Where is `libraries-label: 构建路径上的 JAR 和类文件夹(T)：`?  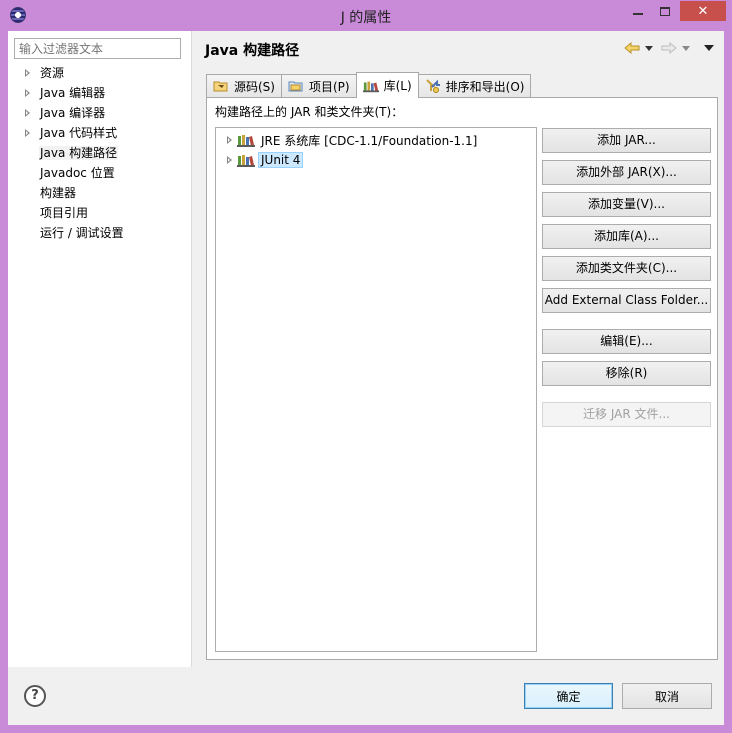 libraries-label: 构建路径上的 JAR 和类文件夹(T)： is located at coordinates (309, 112).